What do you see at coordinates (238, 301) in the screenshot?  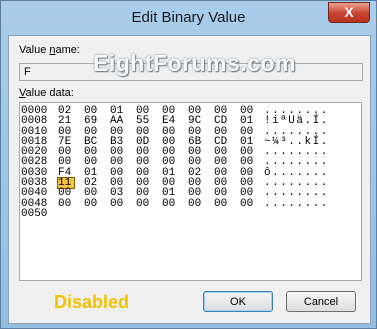 I see `ok-button: OK` at bounding box center [238, 301].